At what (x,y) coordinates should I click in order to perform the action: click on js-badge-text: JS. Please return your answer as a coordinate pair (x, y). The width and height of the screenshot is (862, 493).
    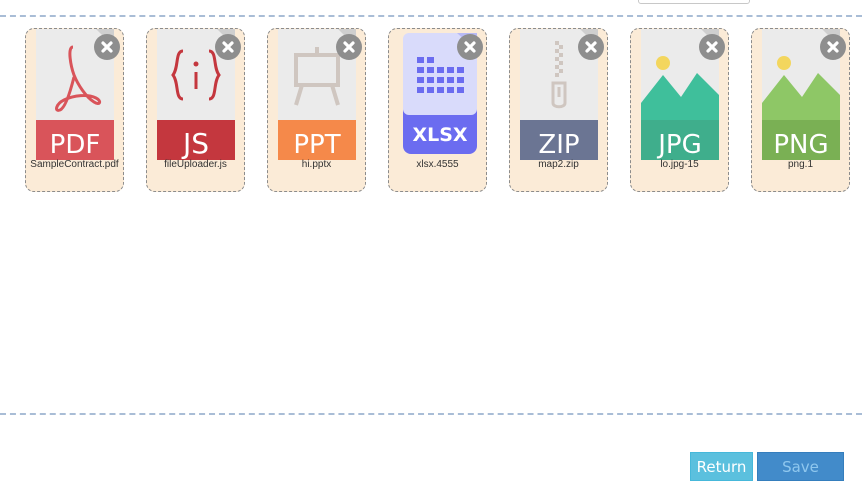
    Looking at the image, I should click on (195, 143).